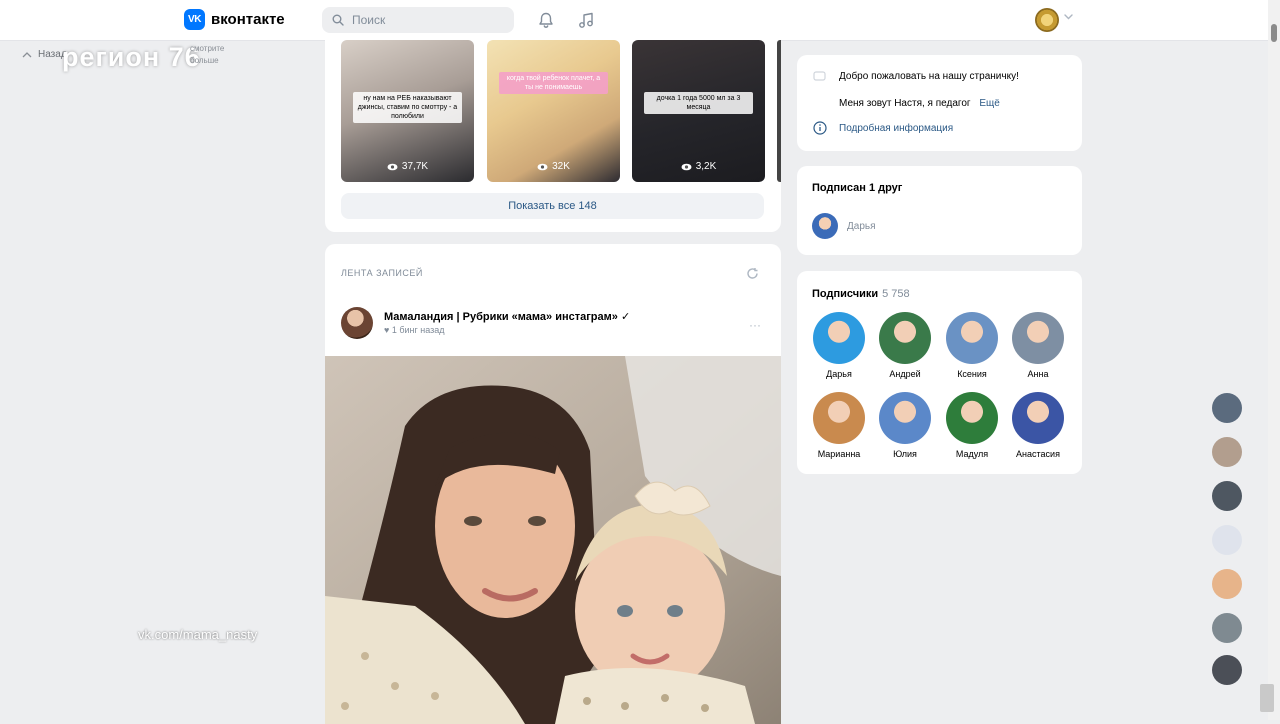  What do you see at coordinates (905, 103) in the screenshot?
I see `profile-about-text: Меня зовут Настя, я педагог` at bounding box center [905, 103].